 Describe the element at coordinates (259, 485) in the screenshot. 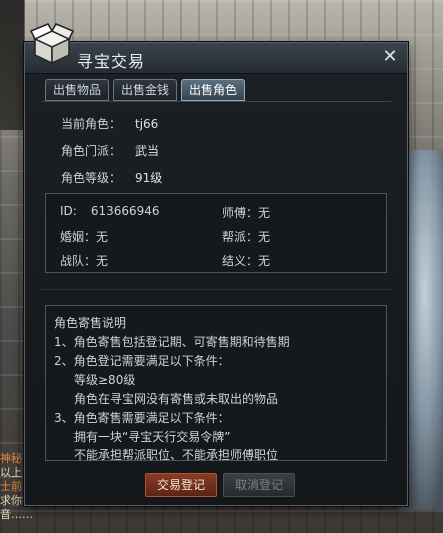

I see `cancel-register-button: 取消登记` at that location.